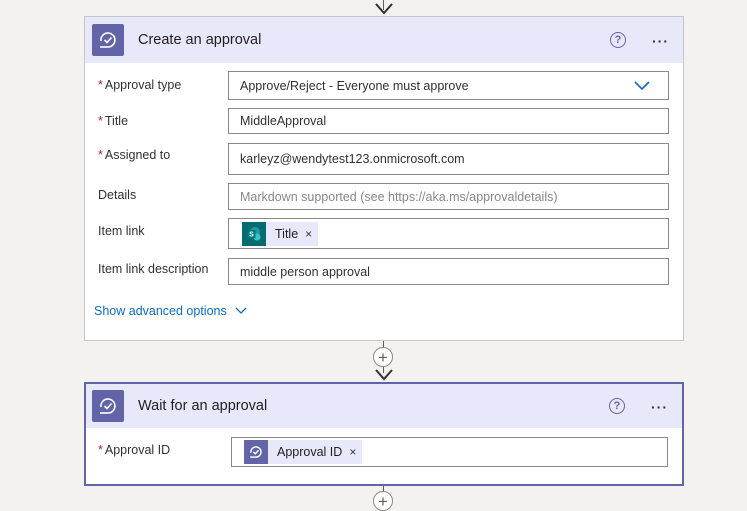 Image resolution: width=747 pixels, height=511 pixels. Describe the element at coordinates (448, 121) in the screenshot. I see `title-input: MiddleApproval` at that location.